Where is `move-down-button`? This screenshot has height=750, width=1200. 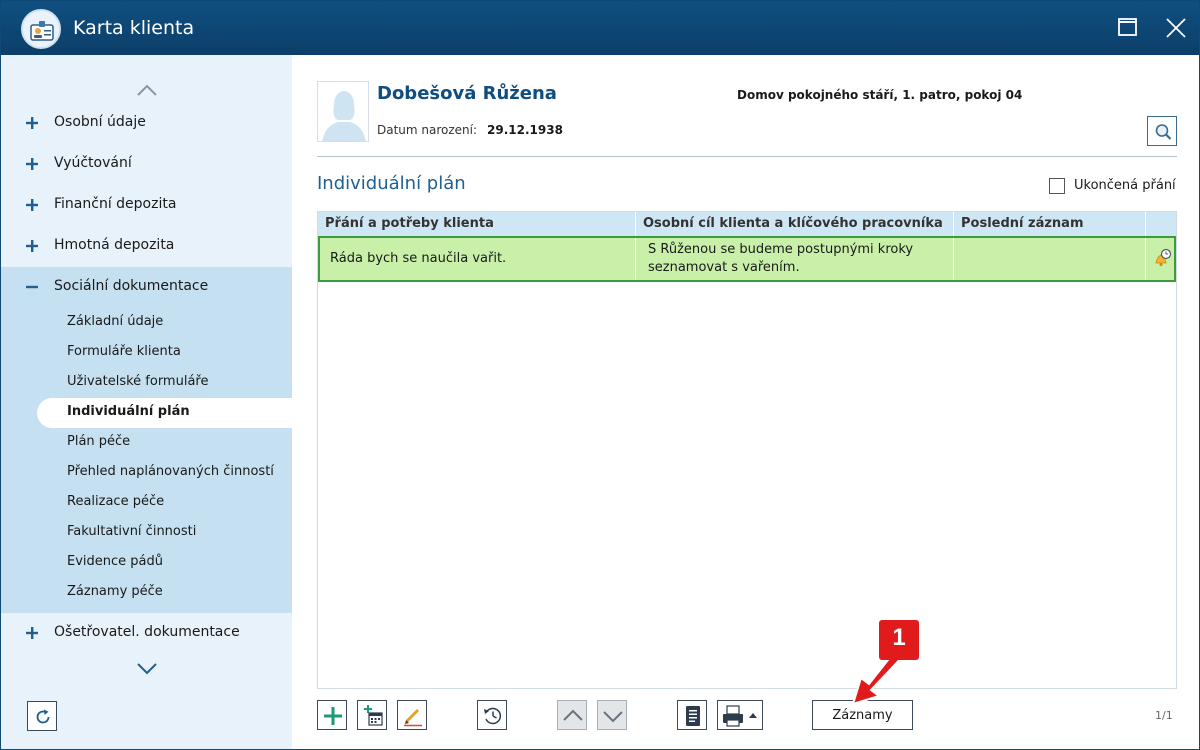
move-down-button is located at coordinates (612, 715).